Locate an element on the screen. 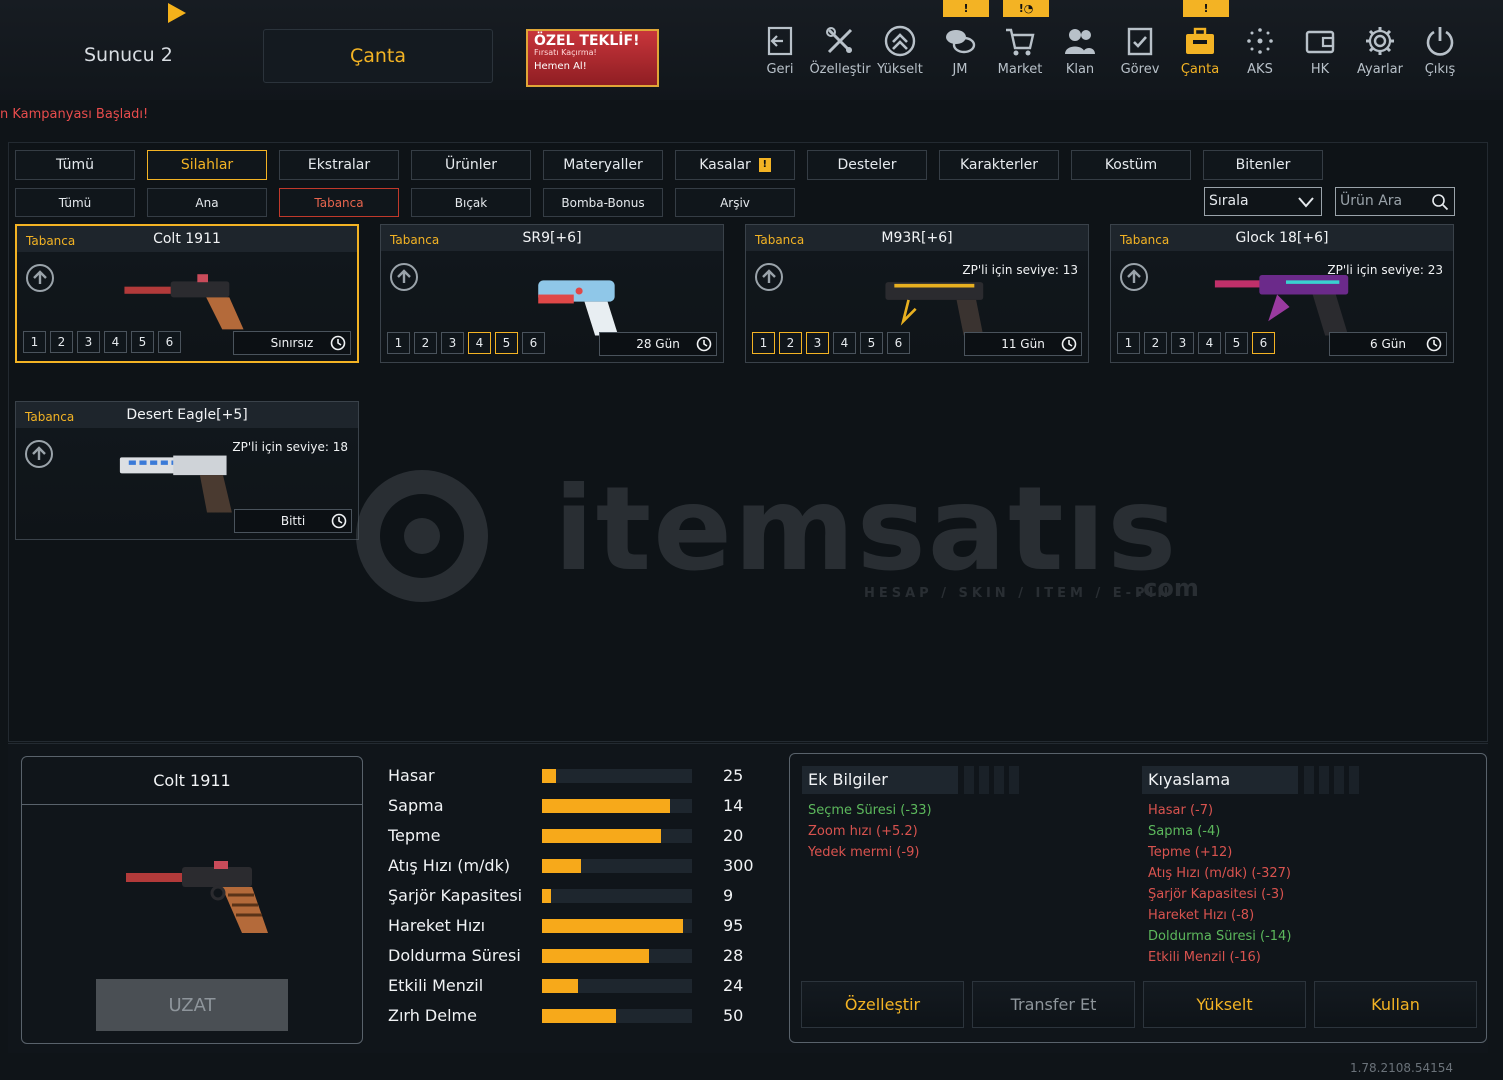  search-input: Ürün Ara is located at coordinates (1395, 201).